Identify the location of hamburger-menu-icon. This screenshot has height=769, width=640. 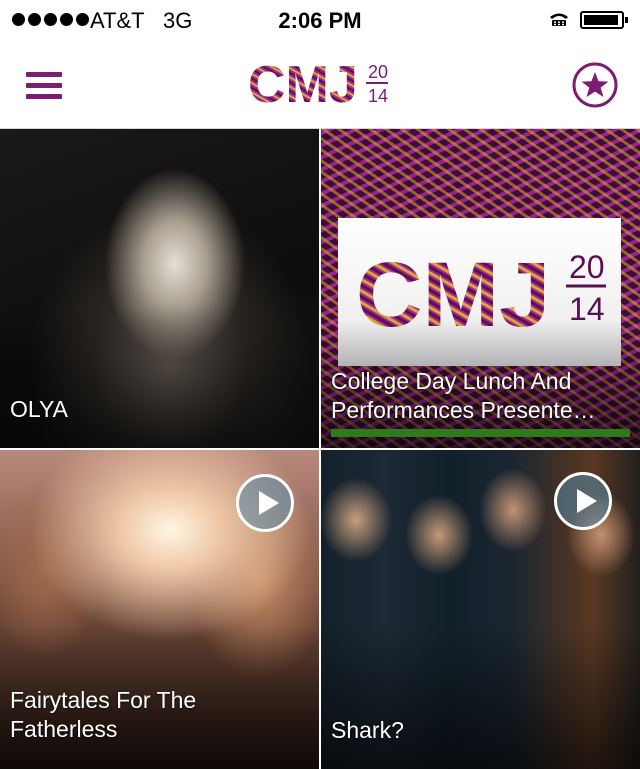
(44, 86).